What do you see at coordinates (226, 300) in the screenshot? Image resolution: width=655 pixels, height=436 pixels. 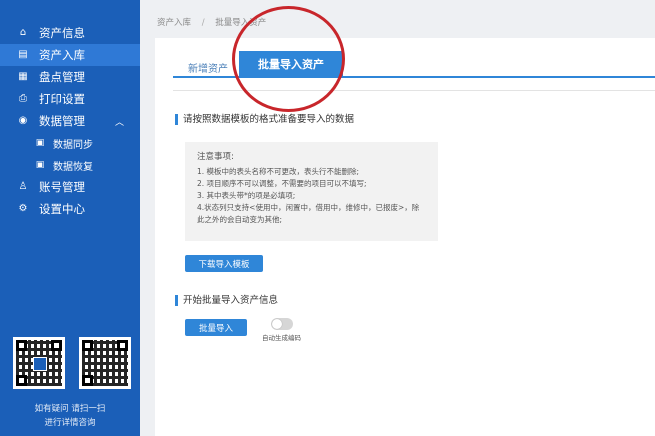 I see `section-title-start-import: 开始批量导入资产信息` at bounding box center [226, 300].